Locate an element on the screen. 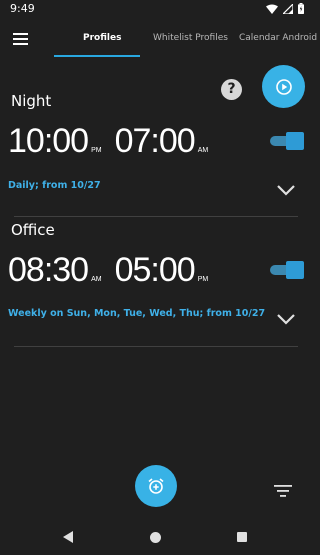  run-button is located at coordinates (283, 86).